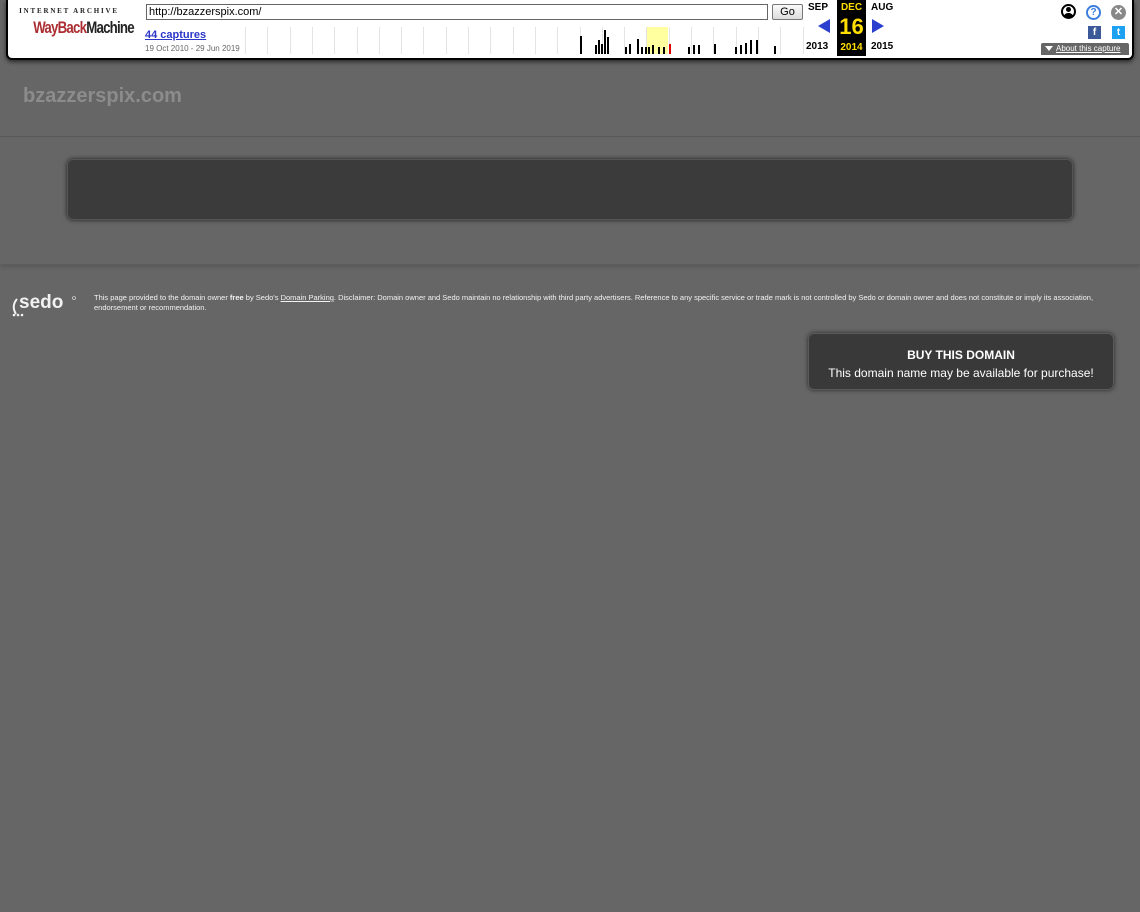 The width and height of the screenshot is (1140, 912). I want to click on current-day: 16, so click(851, 26).